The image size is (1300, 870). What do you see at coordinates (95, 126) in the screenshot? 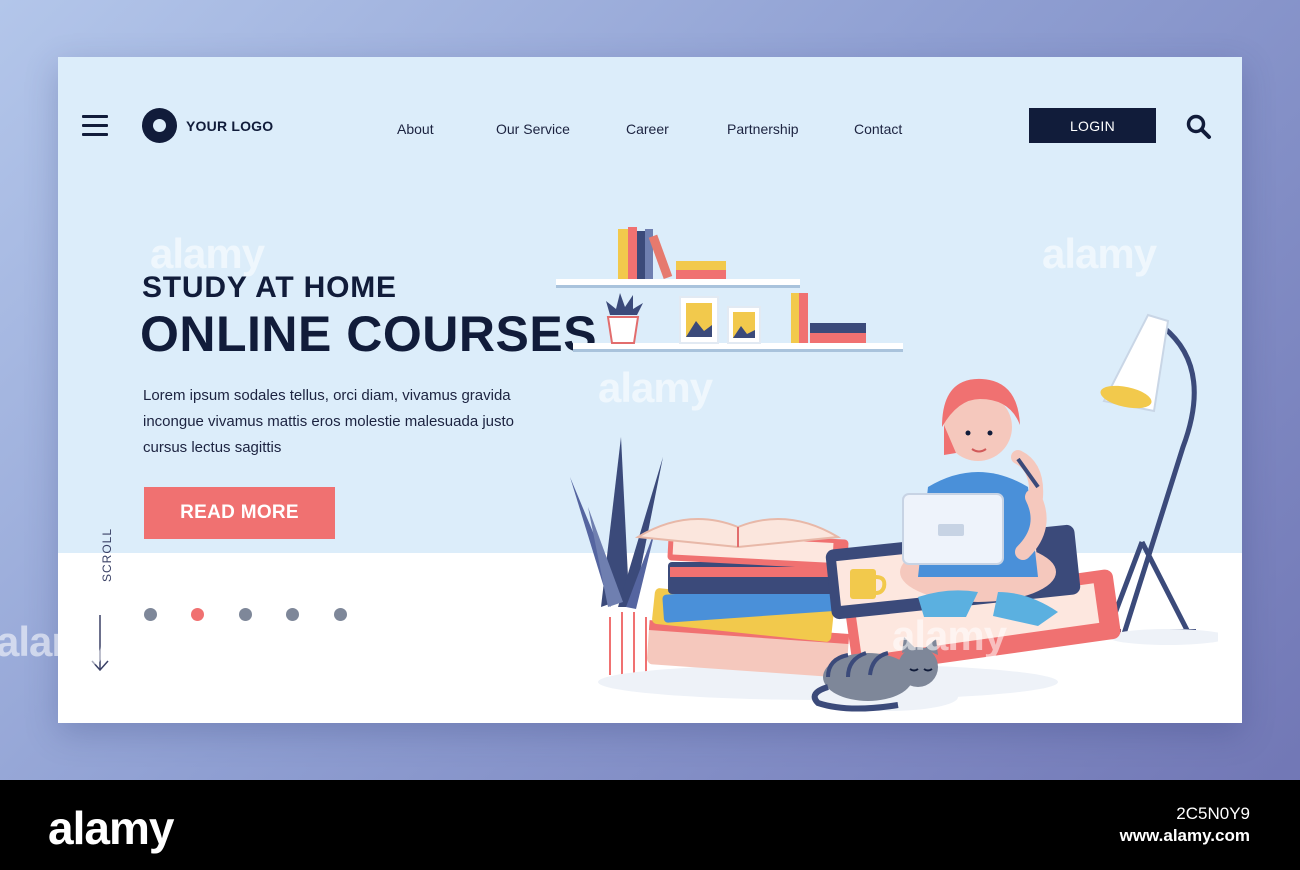
I see `hamburger-menu-icon` at bounding box center [95, 126].